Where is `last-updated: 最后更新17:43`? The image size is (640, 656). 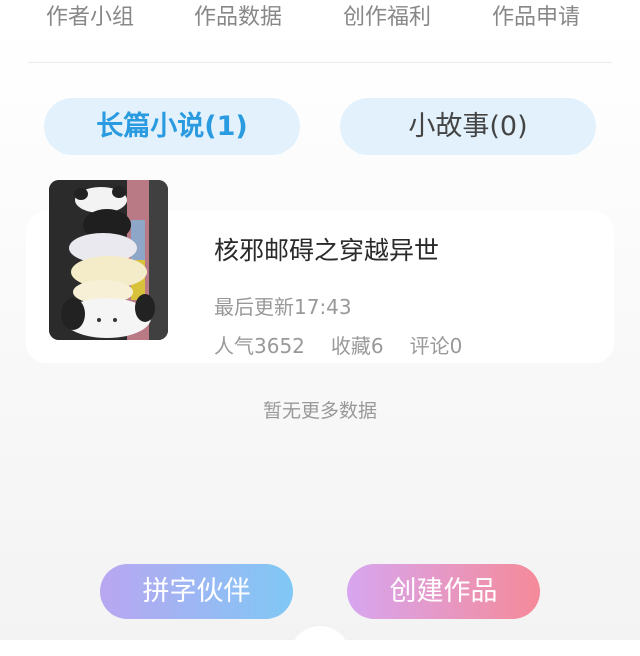 last-updated: 最后更新17:43 is located at coordinates (283, 307).